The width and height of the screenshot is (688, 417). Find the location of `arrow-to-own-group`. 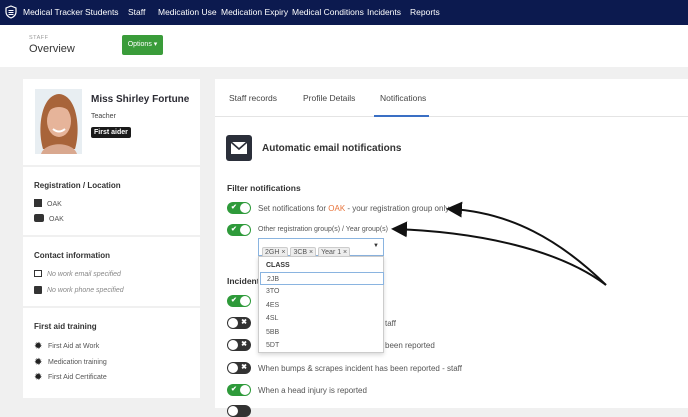

arrow-to-own-group is located at coordinates (526, 243).